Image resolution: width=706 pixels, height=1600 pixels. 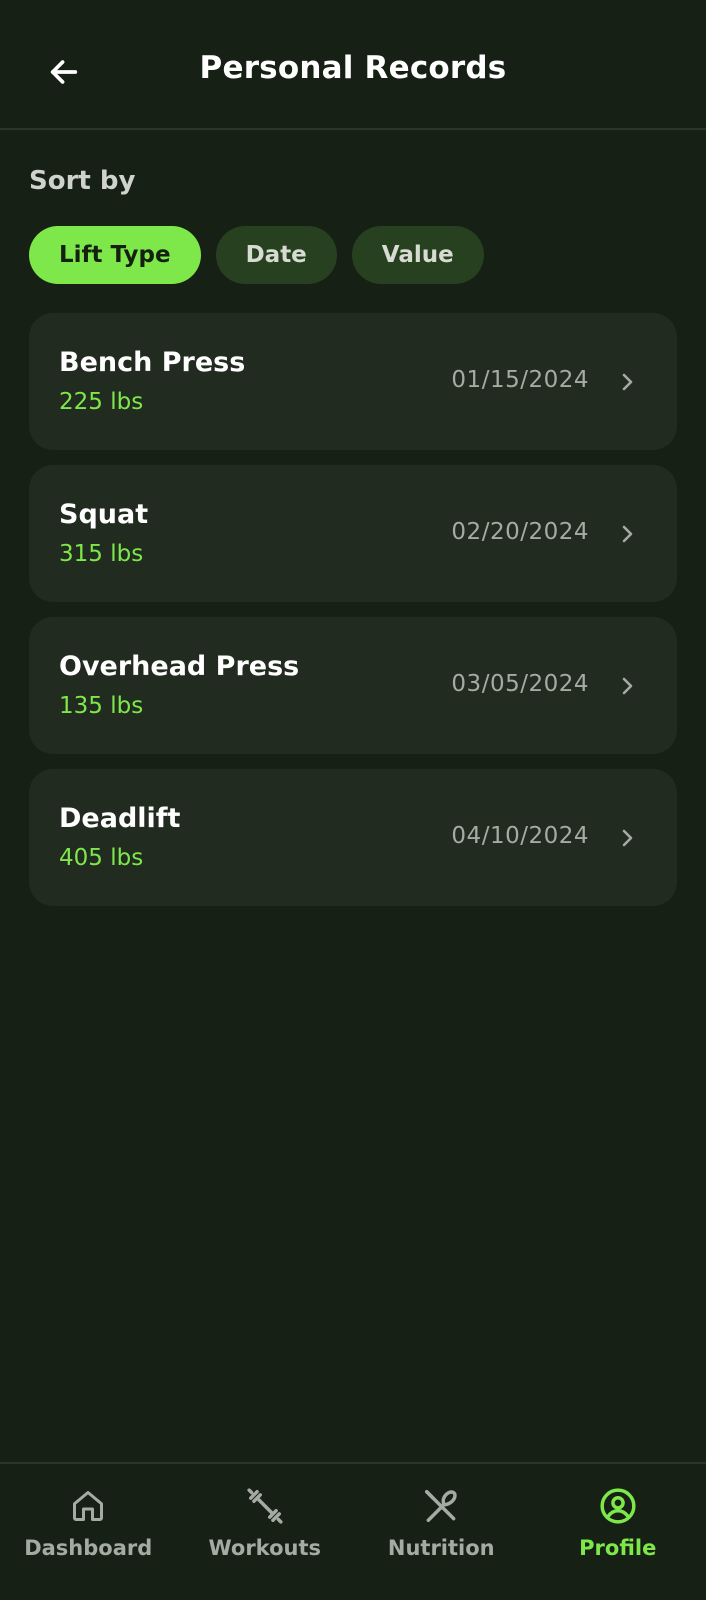 I want to click on sort-options: Lift Type Date Value, so click(x=256, y=255).